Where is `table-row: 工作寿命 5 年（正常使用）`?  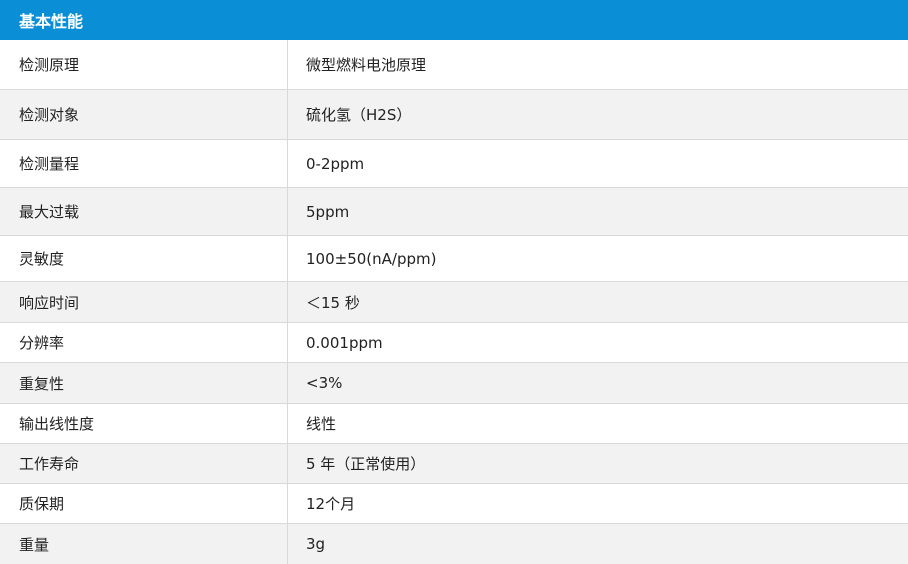 table-row: 工作寿命 5 年（正常使用） is located at coordinates (454, 464).